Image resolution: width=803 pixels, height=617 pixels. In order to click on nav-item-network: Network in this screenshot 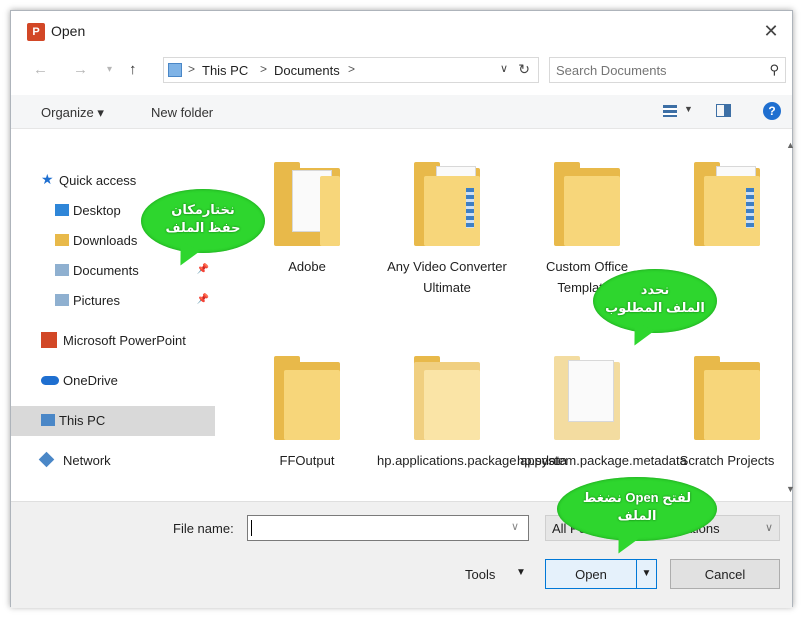, I will do `click(113, 461)`.